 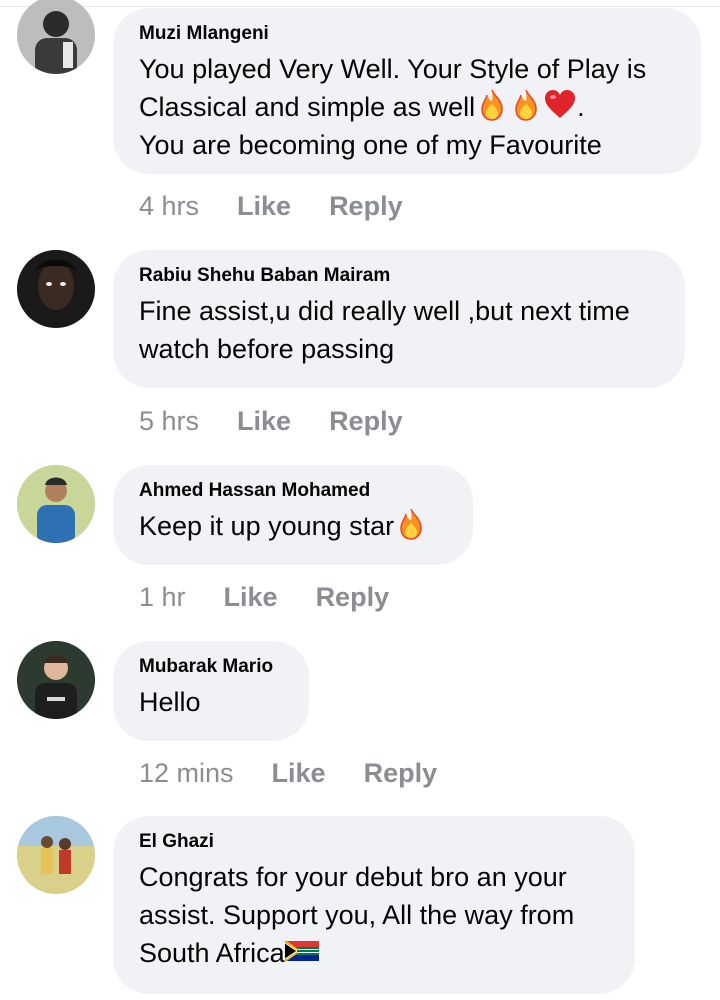 I want to click on comment-author: Ahmed Hassan Mohamed, so click(x=293, y=491).